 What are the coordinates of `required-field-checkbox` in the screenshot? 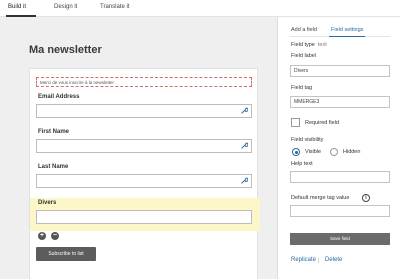 It's located at (295, 122).